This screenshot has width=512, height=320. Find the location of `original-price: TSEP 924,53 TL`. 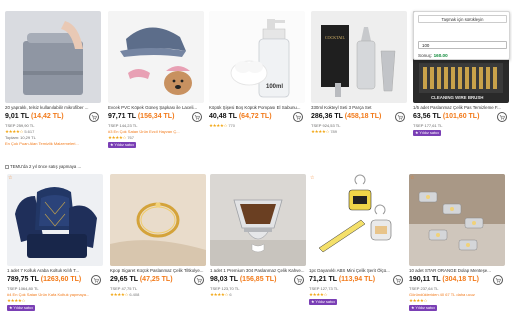

original-price: TSEP 924,53 TL is located at coordinates (326, 125).